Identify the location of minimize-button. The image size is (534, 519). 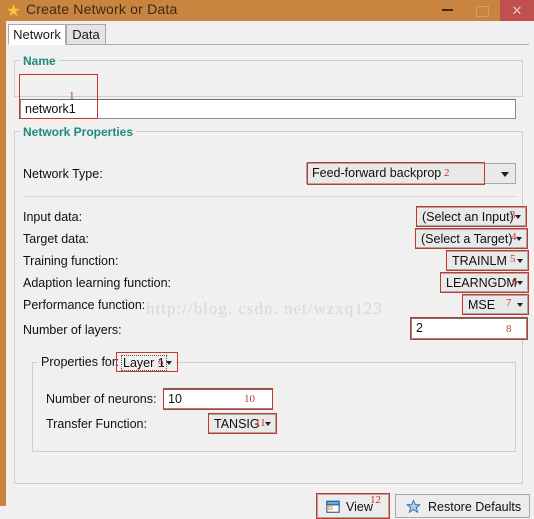
(448, 10).